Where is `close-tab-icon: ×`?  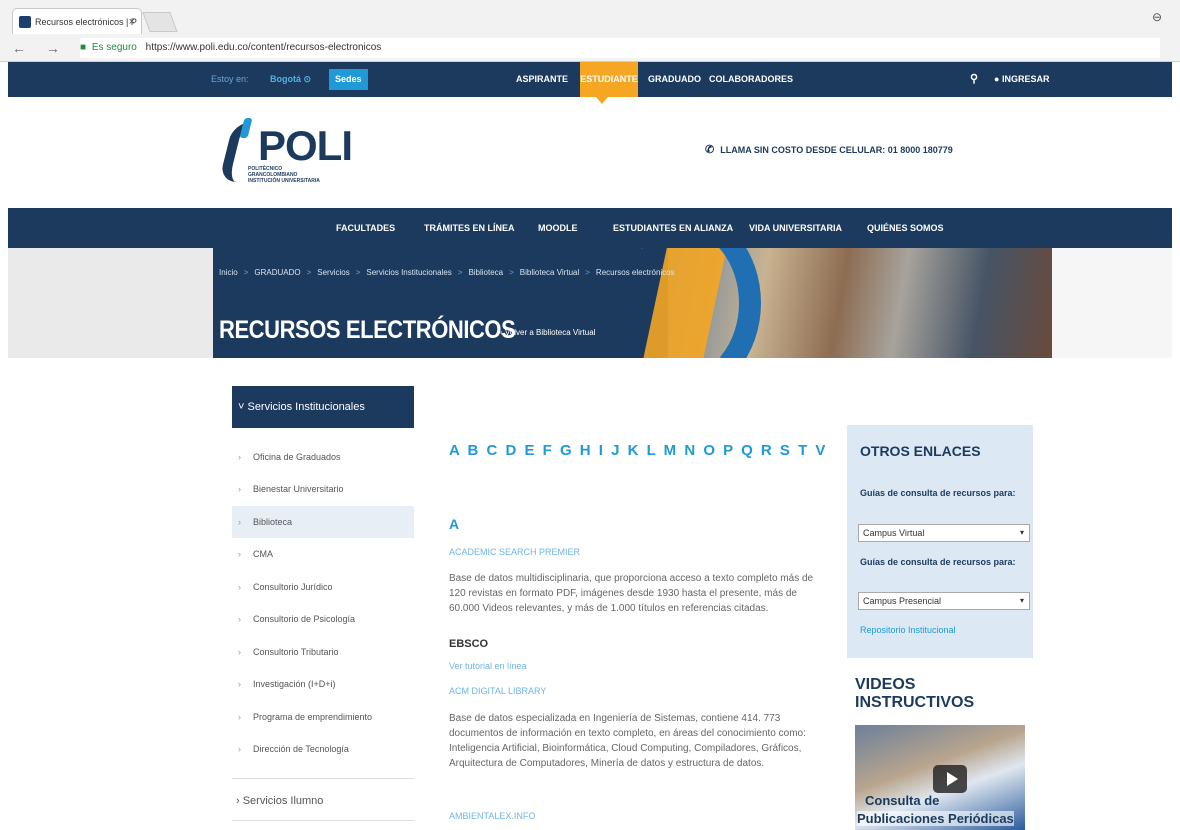
close-tab-icon: × is located at coordinates (132, 21).